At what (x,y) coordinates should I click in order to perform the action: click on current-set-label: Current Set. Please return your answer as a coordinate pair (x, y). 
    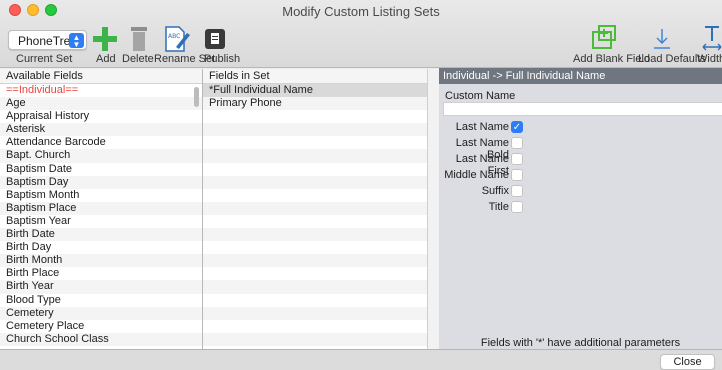
    Looking at the image, I should click on (44, 59).